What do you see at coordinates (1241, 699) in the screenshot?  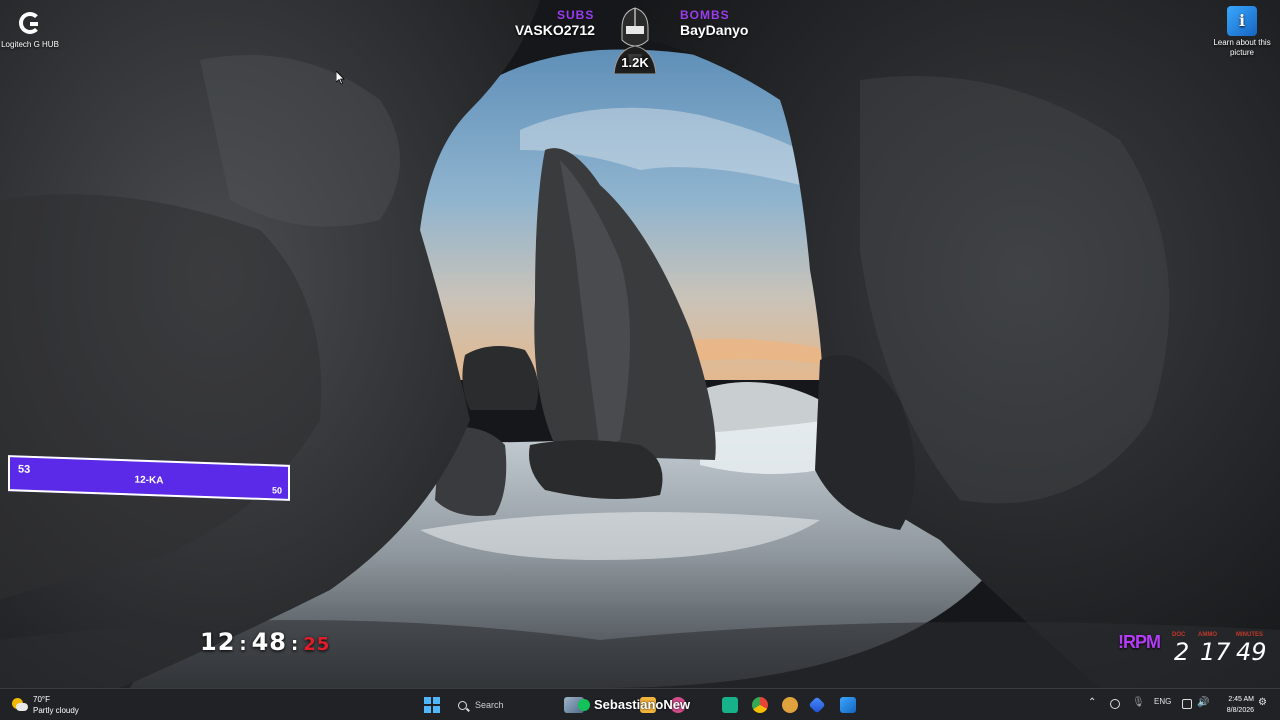 I see `clock-time: 2:45 AM` at bounding box center [1241, 699].